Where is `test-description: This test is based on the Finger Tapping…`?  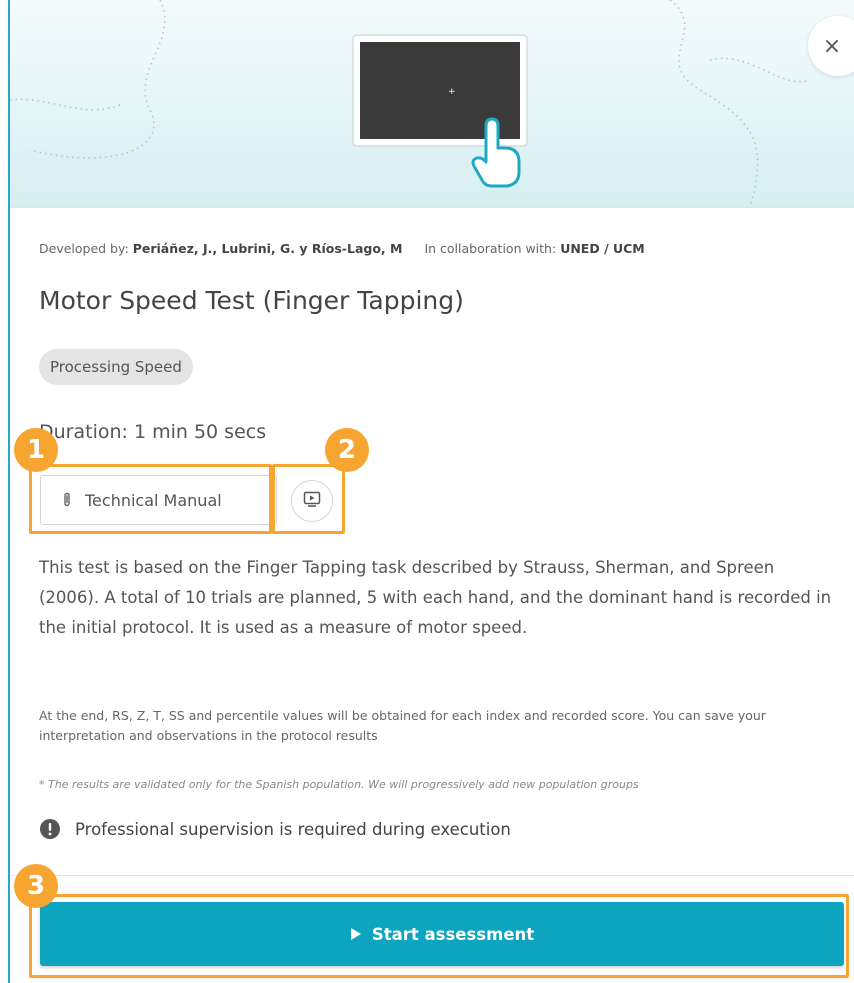
test-description: This test is based on the Finger Tapping… is located at coordinates (435, 597).